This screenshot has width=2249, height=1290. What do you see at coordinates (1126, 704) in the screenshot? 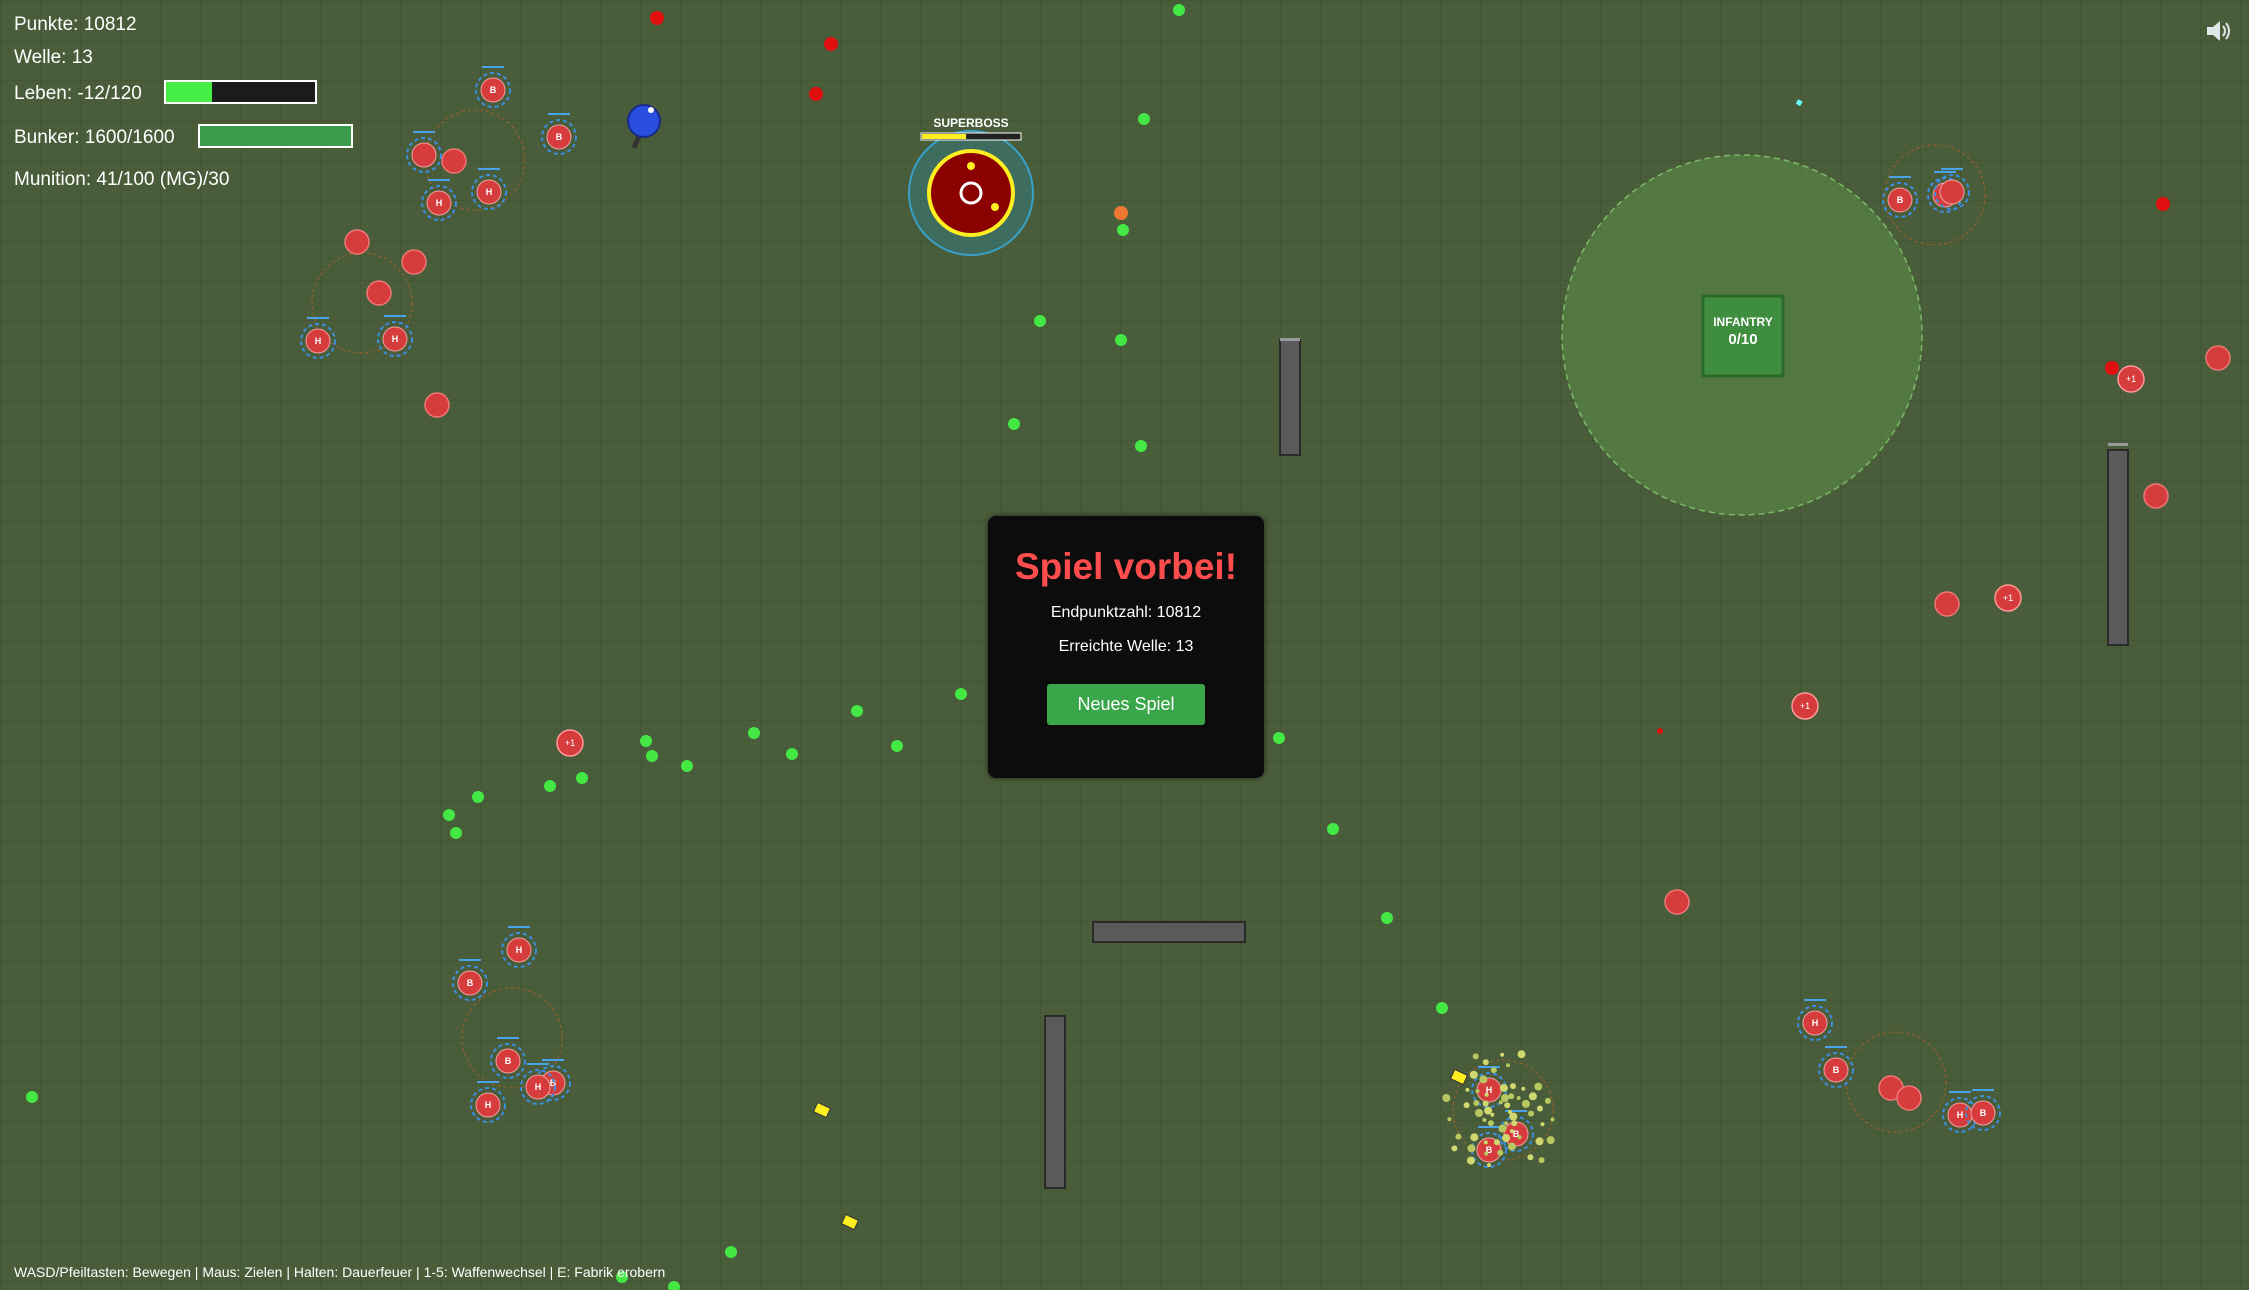
I see `new-game-button: Neues Spiel` at bounding box center [1126, 704].